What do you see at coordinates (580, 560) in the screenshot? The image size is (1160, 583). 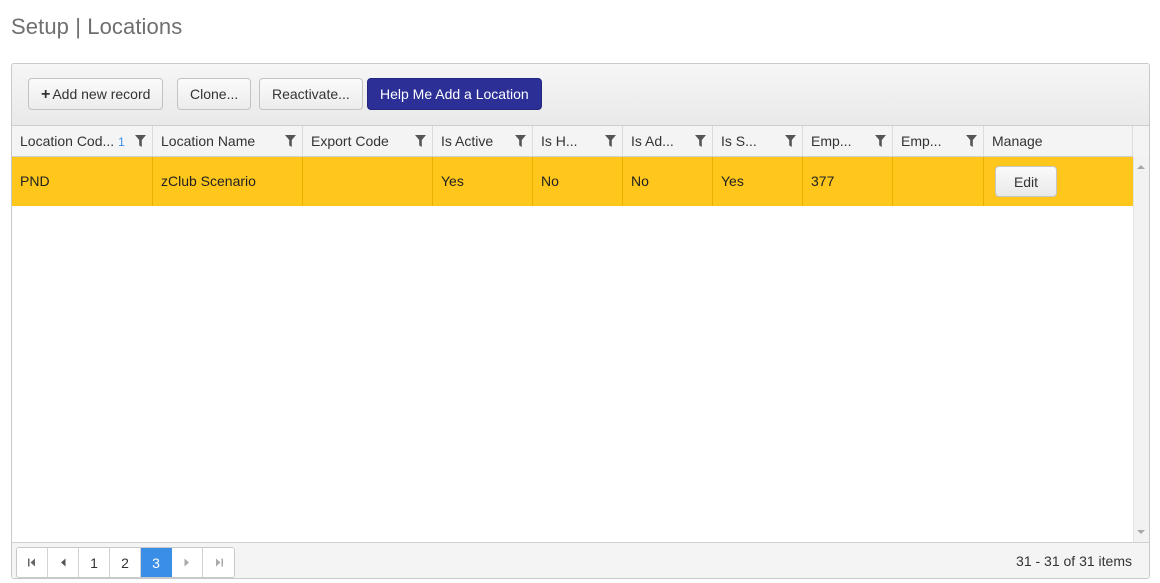 I see `pager: 1 2 3 31 - 31 of 31 items` at bounding box center [580, 560].